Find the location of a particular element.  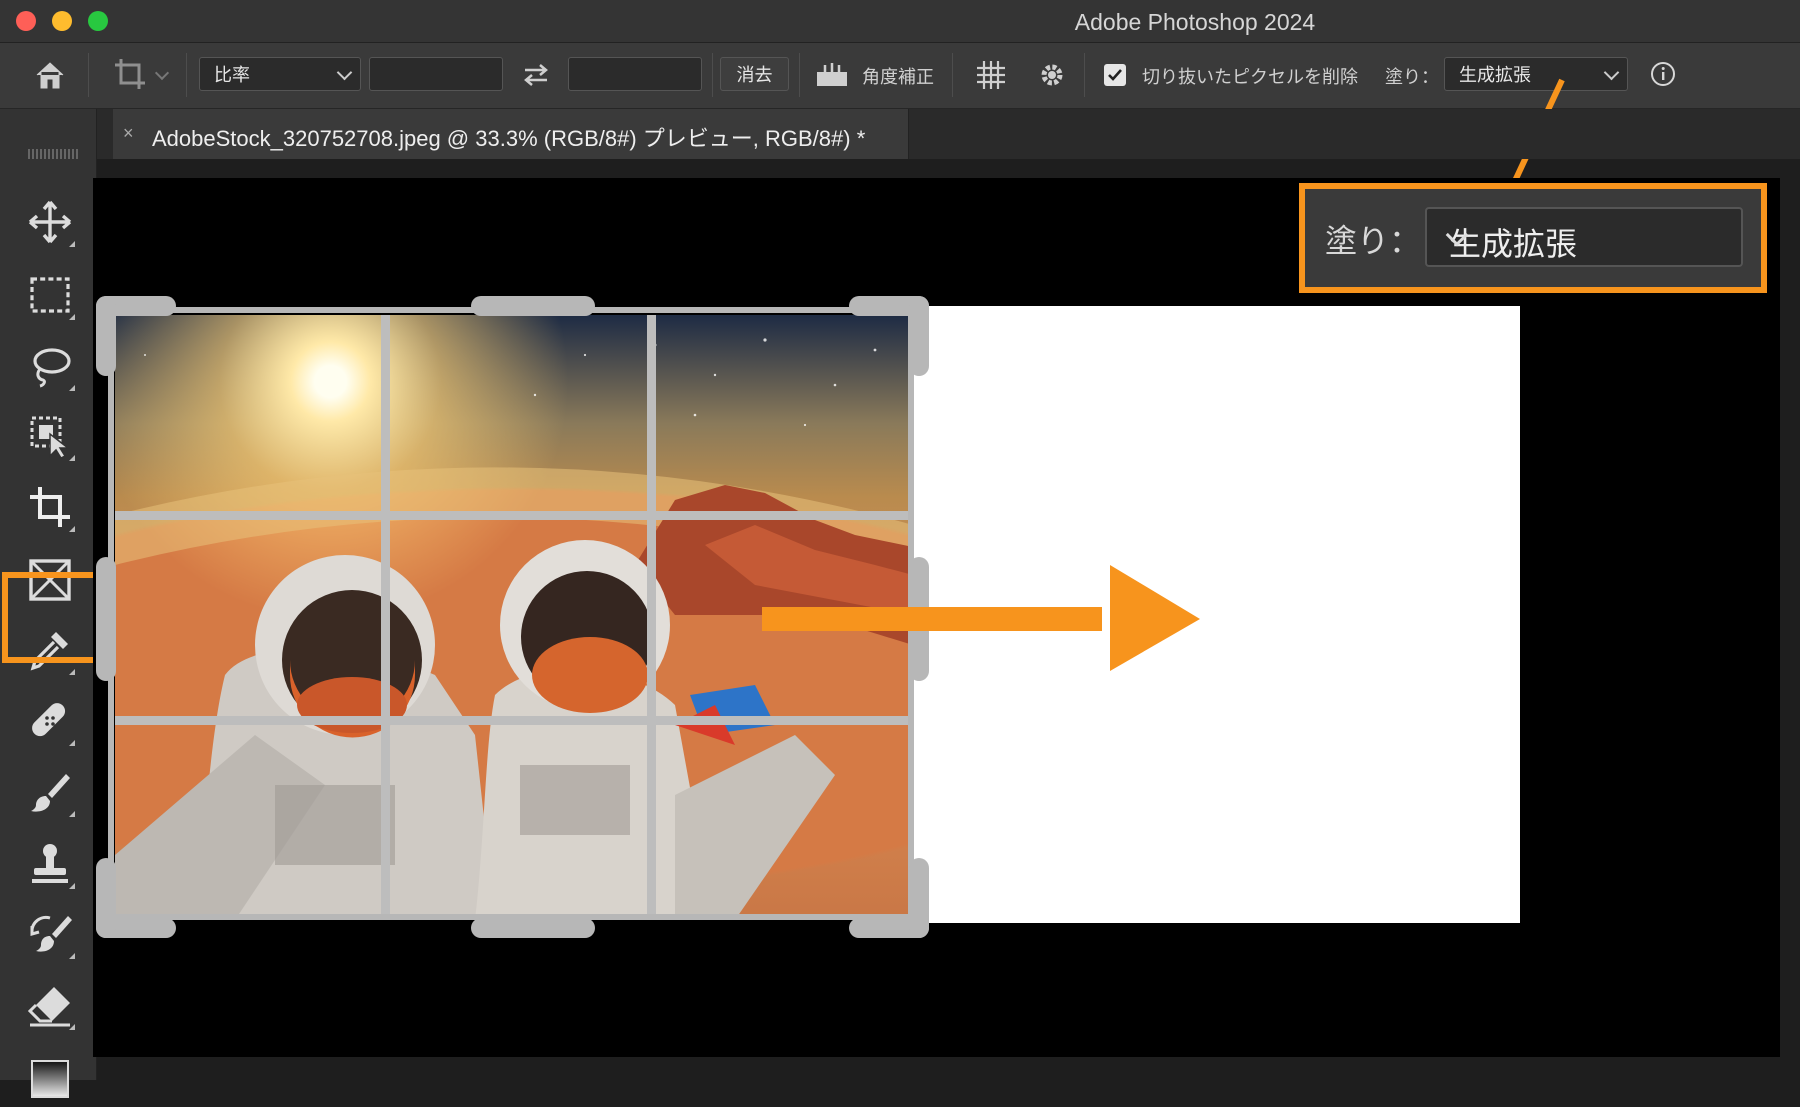

move-tool is located at coordinates (50, 222).